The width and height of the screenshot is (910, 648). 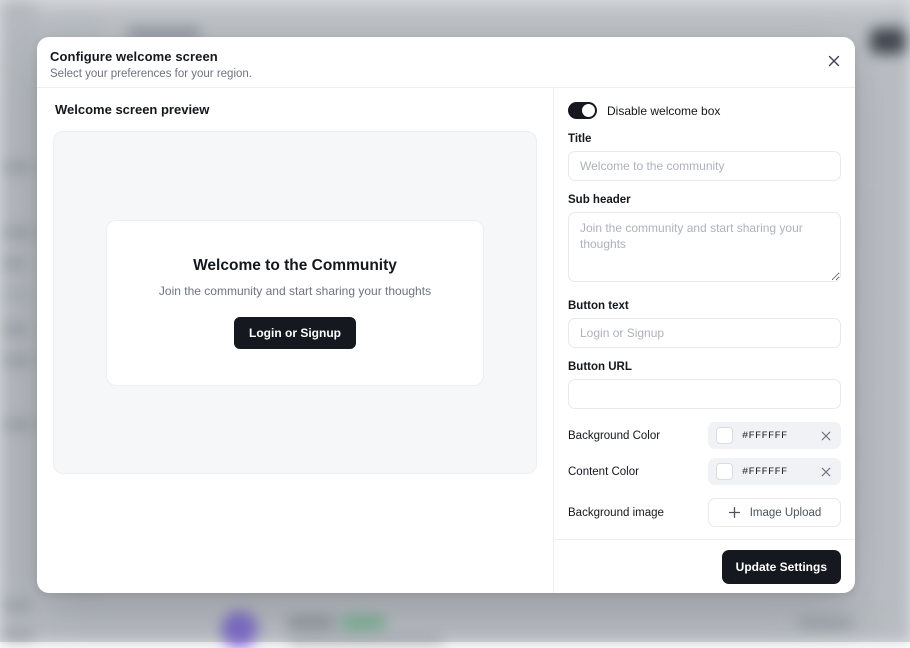 I want to click on login-or-signup-button: Login or Signup, so click(x=295, y=333).